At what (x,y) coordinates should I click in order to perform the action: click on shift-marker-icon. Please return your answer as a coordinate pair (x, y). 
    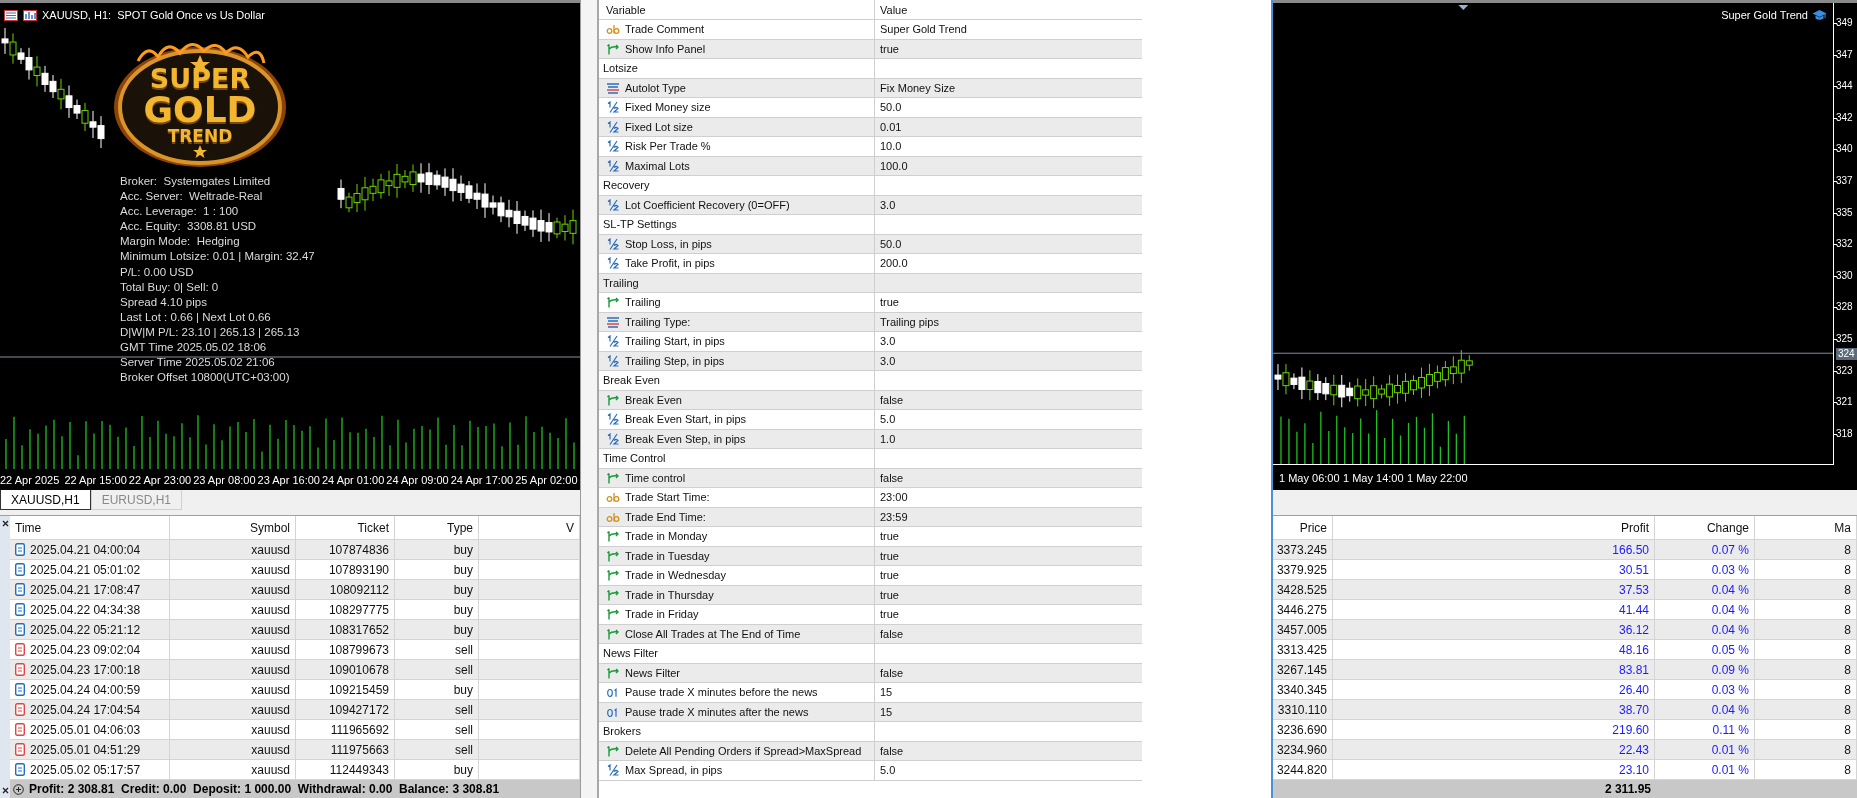
    Looking at the image, I should click on (1463, 7).